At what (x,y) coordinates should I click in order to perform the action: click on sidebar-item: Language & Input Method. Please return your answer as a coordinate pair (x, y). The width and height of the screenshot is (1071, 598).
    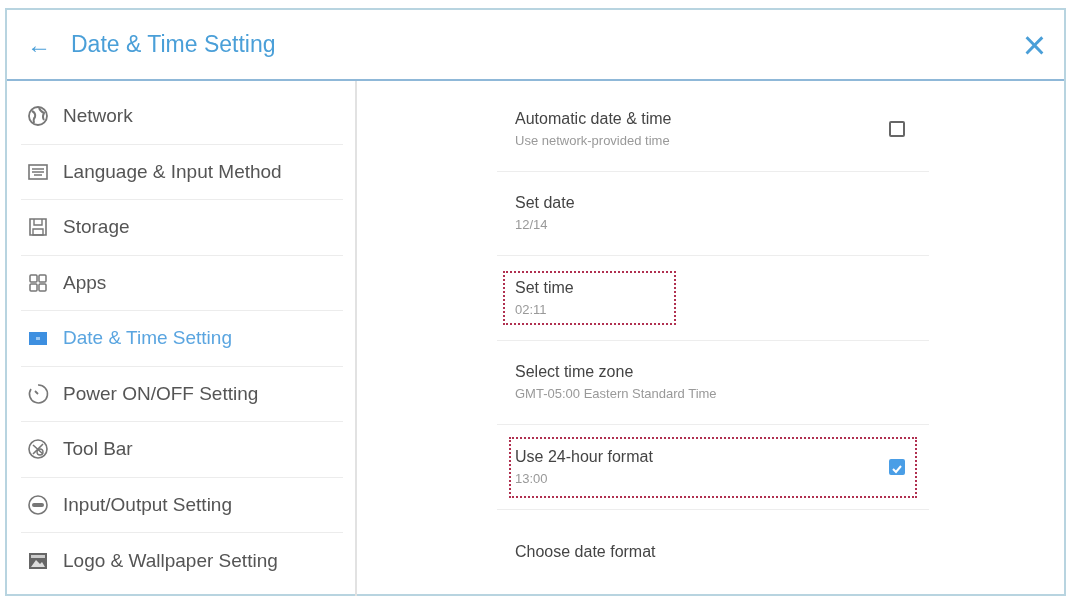
    Looking at the image, I should click on (182, 172).